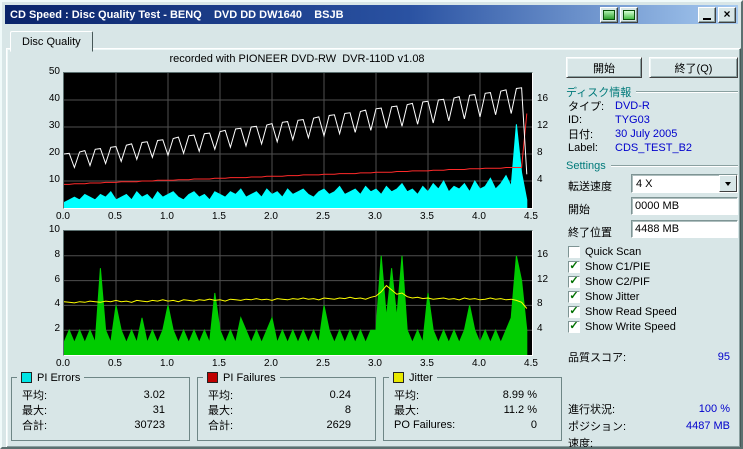 The height and width of the screenshot is (449, 743). I want to click on start-button: 開始, so click(604, 67).